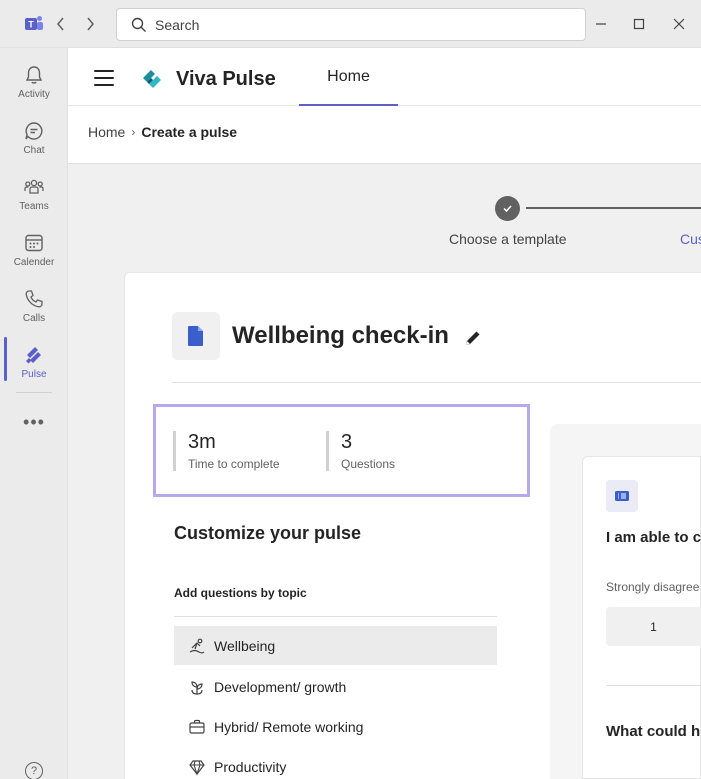 This screenshot has width=701, height=779. I want to click on help-icon: ?, so click(34, 770).